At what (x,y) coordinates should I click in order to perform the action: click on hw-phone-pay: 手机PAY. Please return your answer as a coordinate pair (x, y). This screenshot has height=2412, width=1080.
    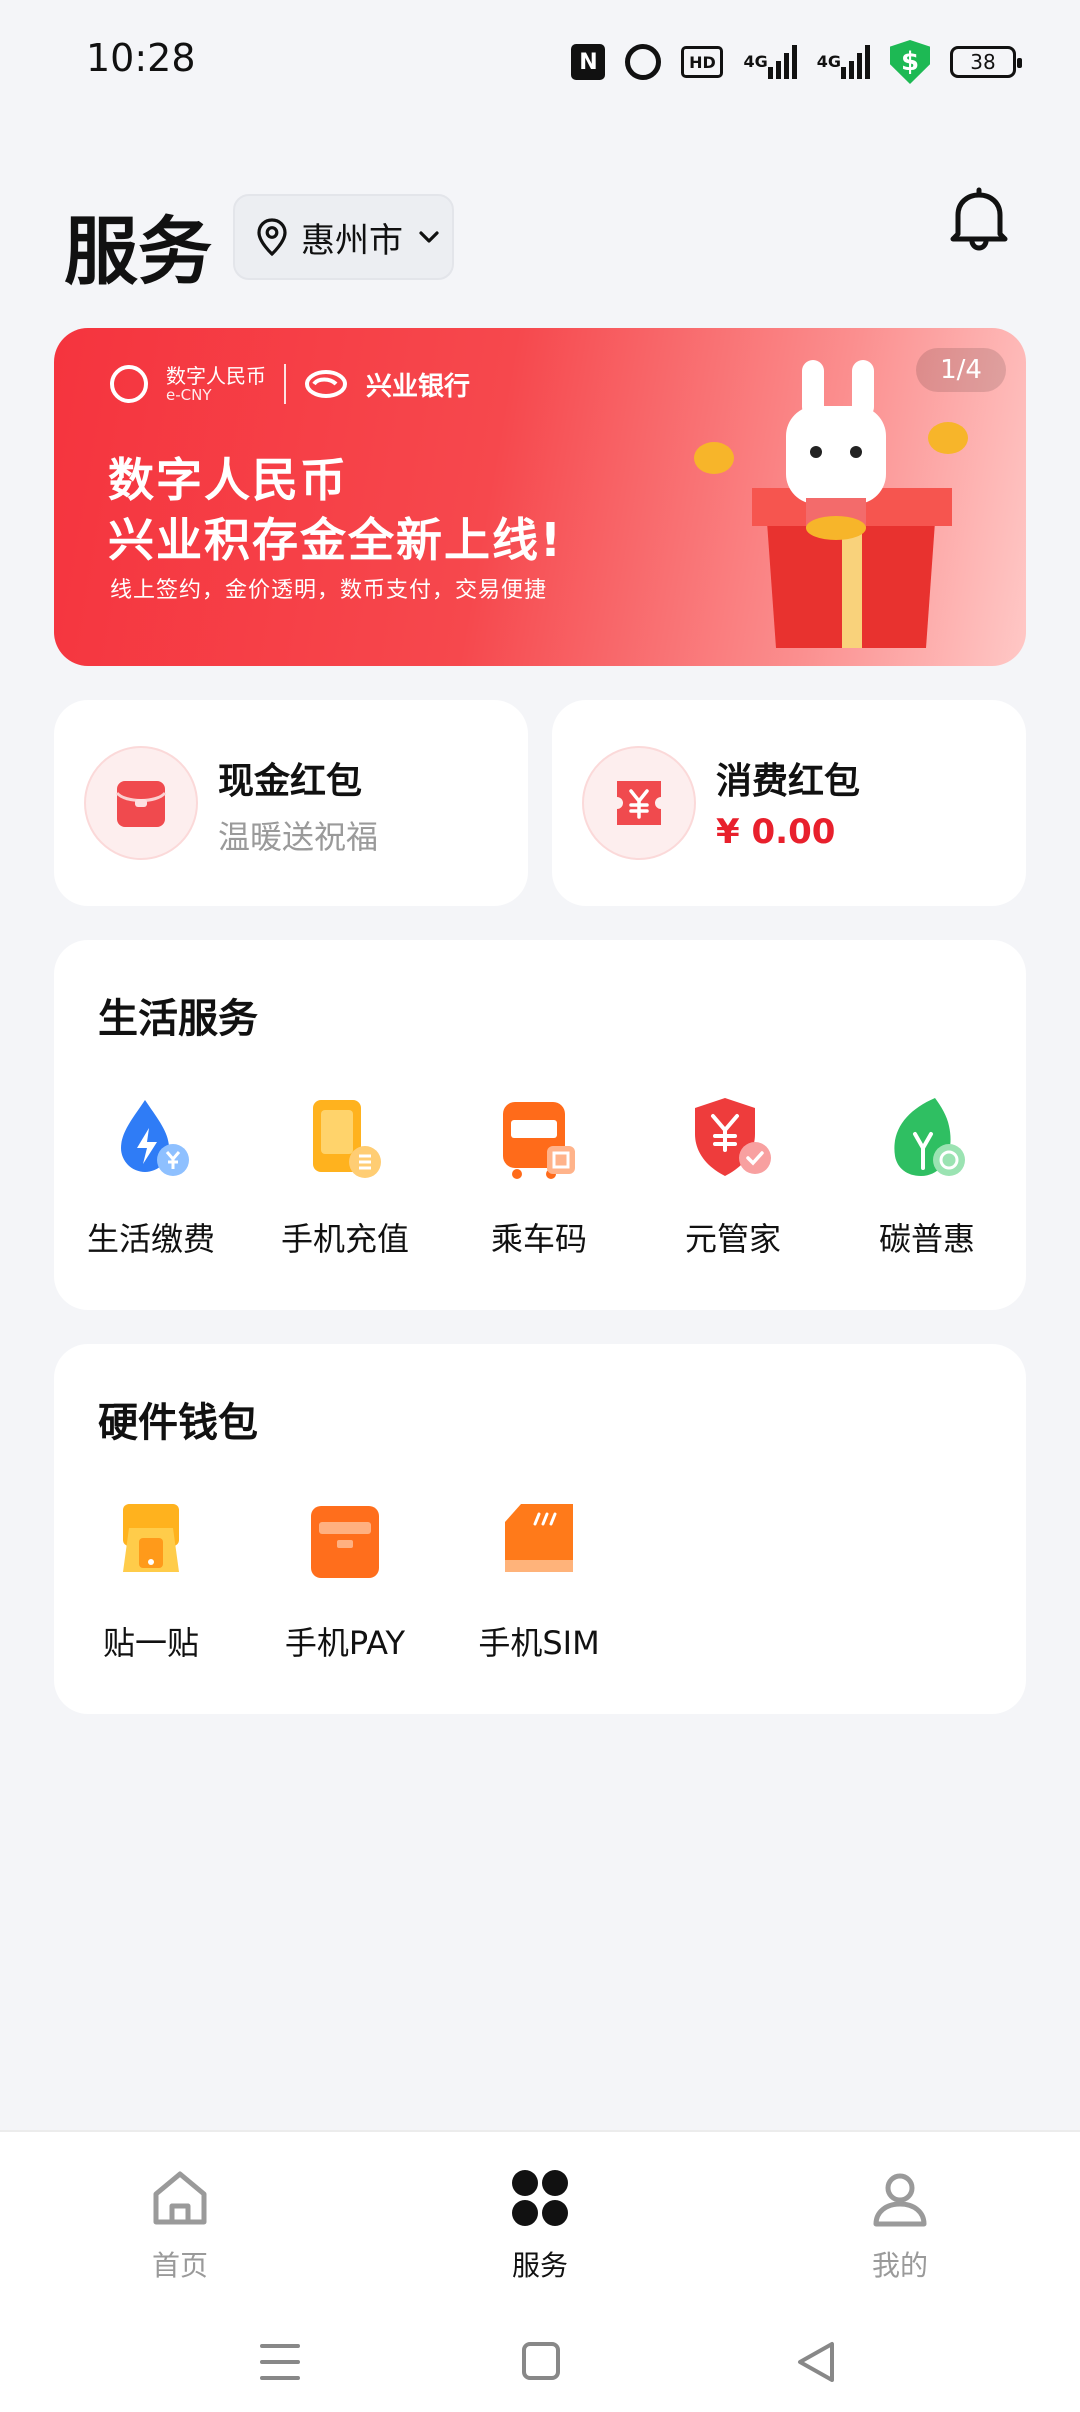
    Looking at the image, I should click on (345, 1589).